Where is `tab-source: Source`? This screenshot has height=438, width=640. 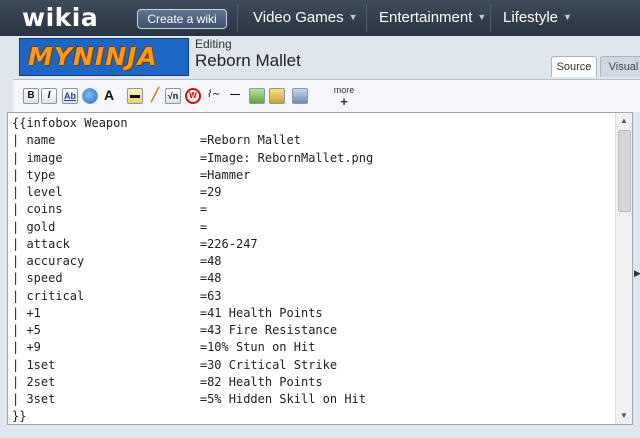 tab-source: Source is located at coordinates (574, 66).